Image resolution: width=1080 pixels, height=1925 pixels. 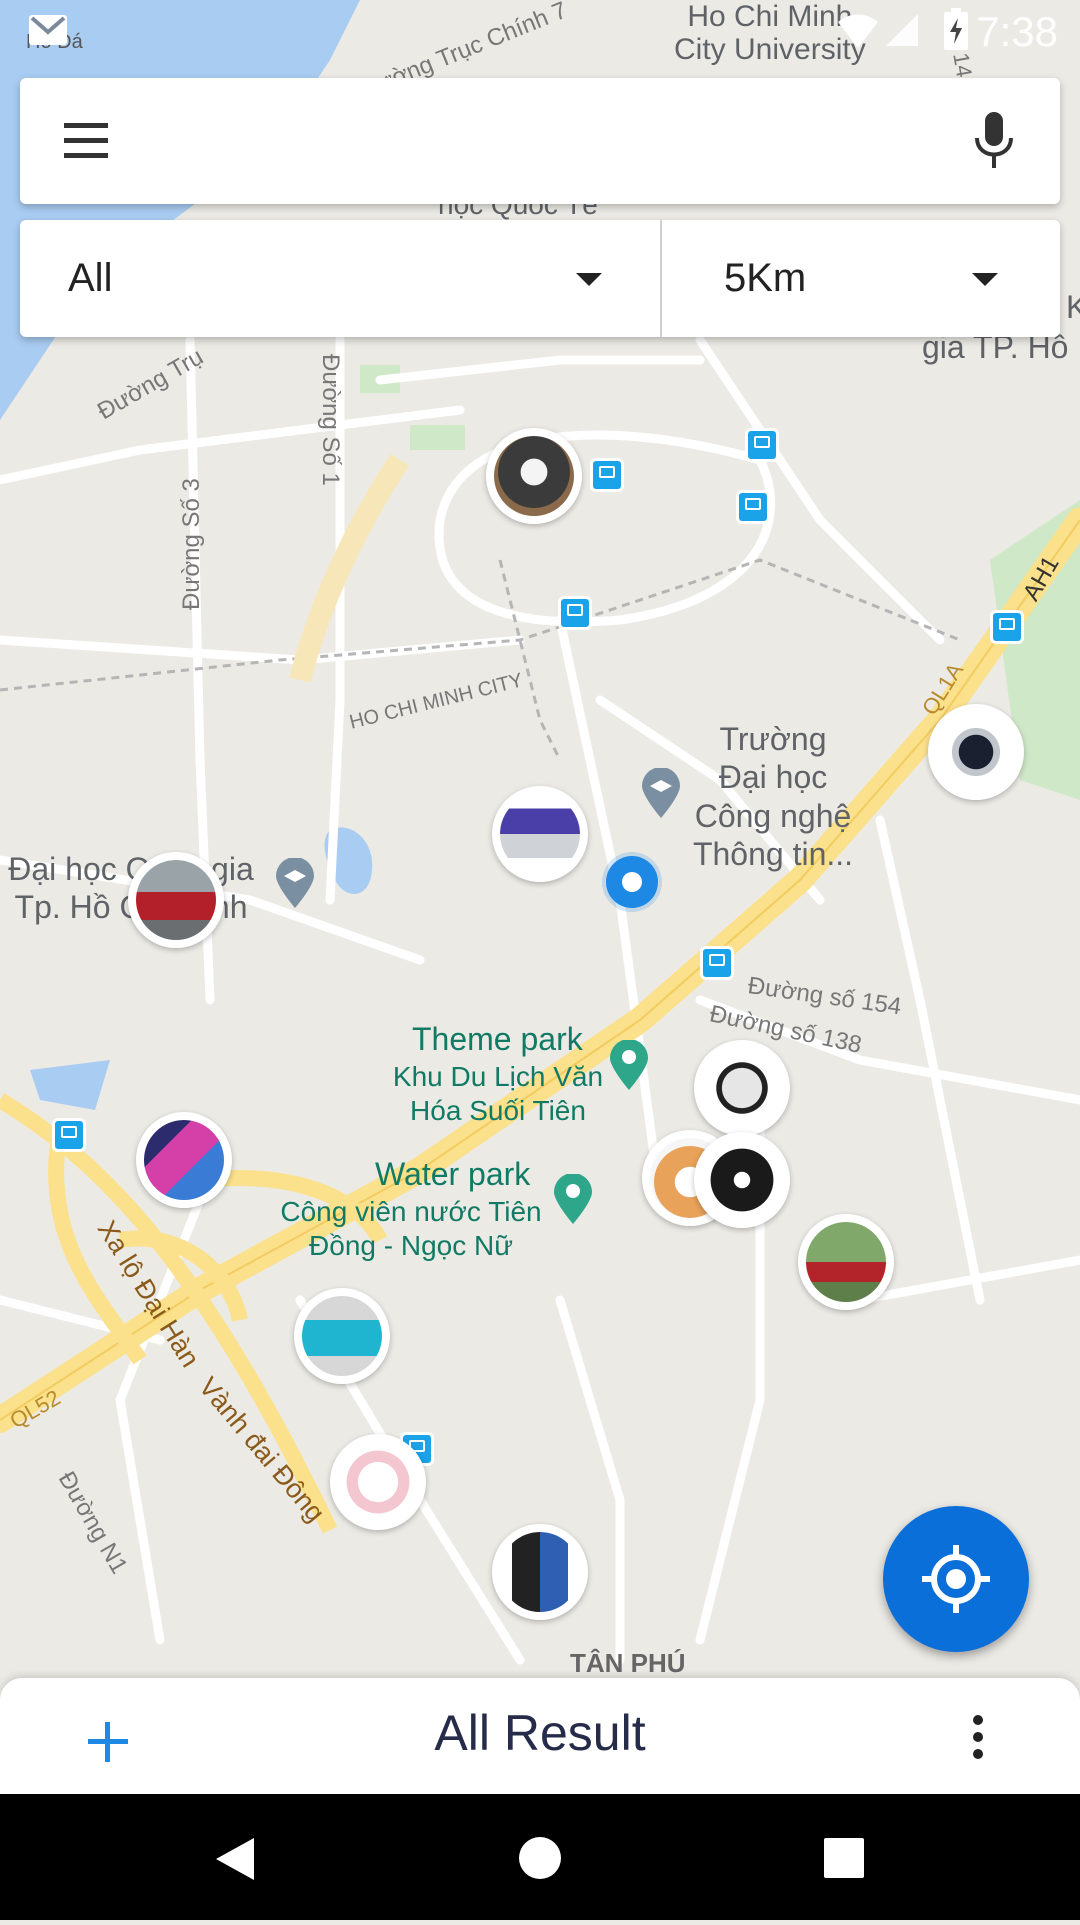 I want to click on search-bar, so click(x=540, y=141).